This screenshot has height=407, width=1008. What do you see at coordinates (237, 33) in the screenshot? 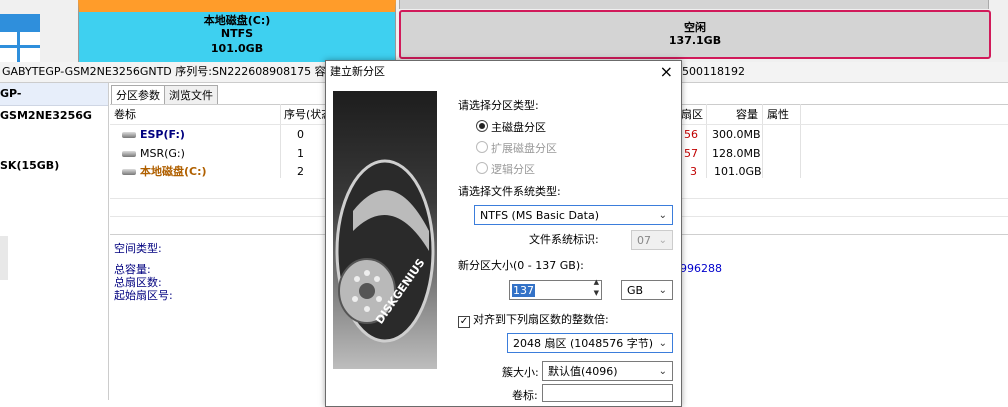
I see `partition-fs: NTFS` at bounding box center [237, 33].